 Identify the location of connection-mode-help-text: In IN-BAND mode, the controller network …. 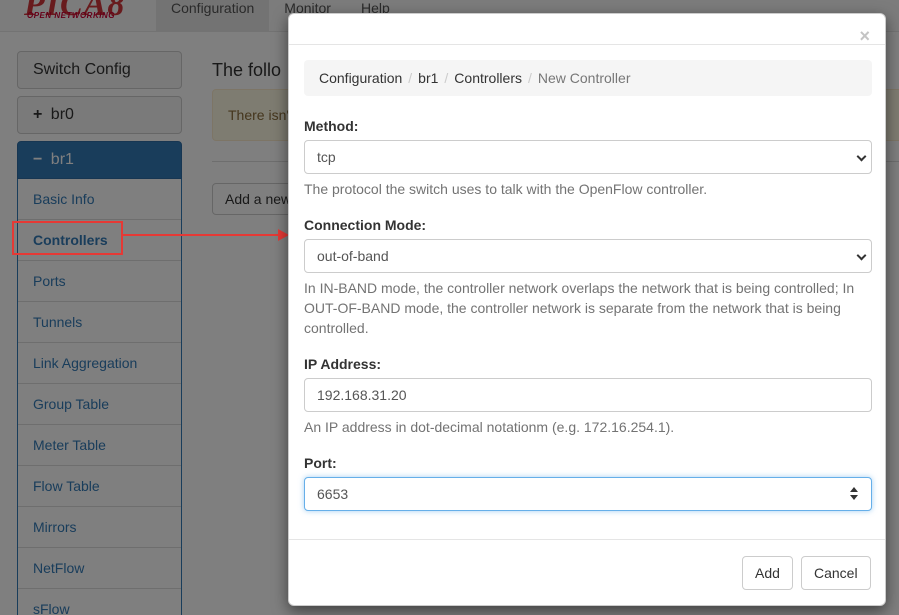
(579, 308).